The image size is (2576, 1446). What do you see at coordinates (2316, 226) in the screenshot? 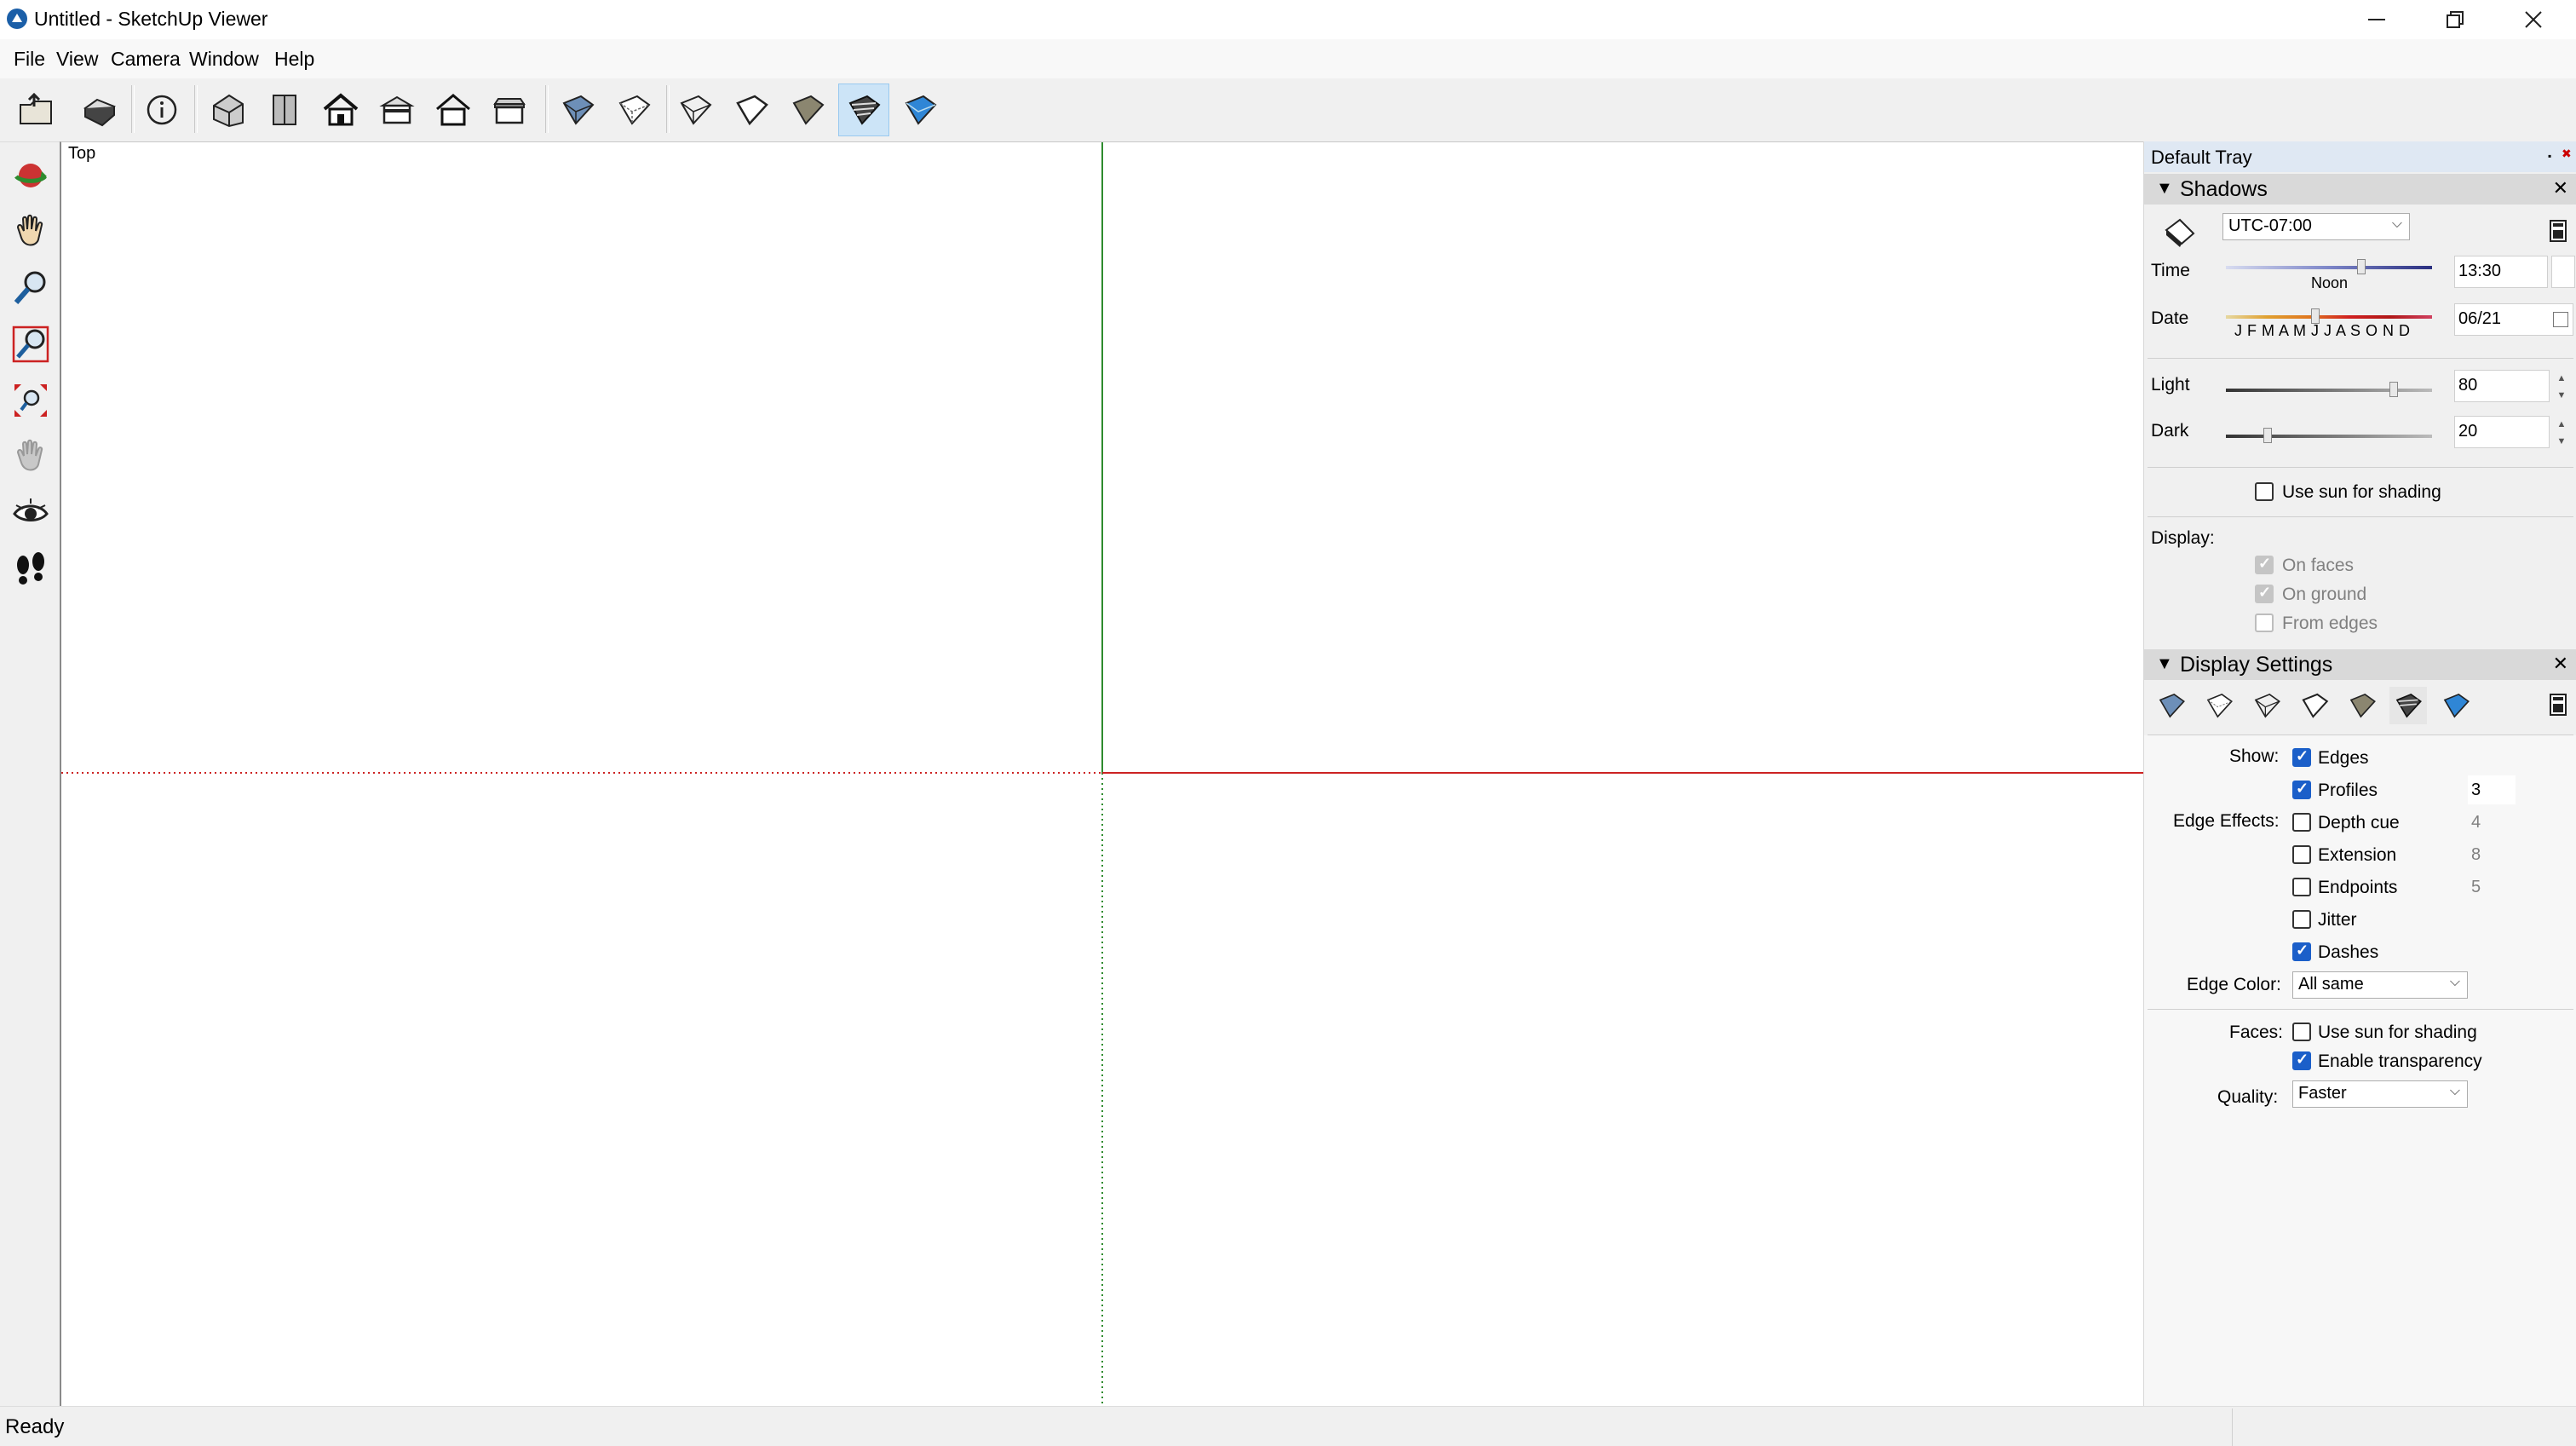
I see `timezone-select: UTC-07:00 ⌵` at bounding box center [2316, 226].